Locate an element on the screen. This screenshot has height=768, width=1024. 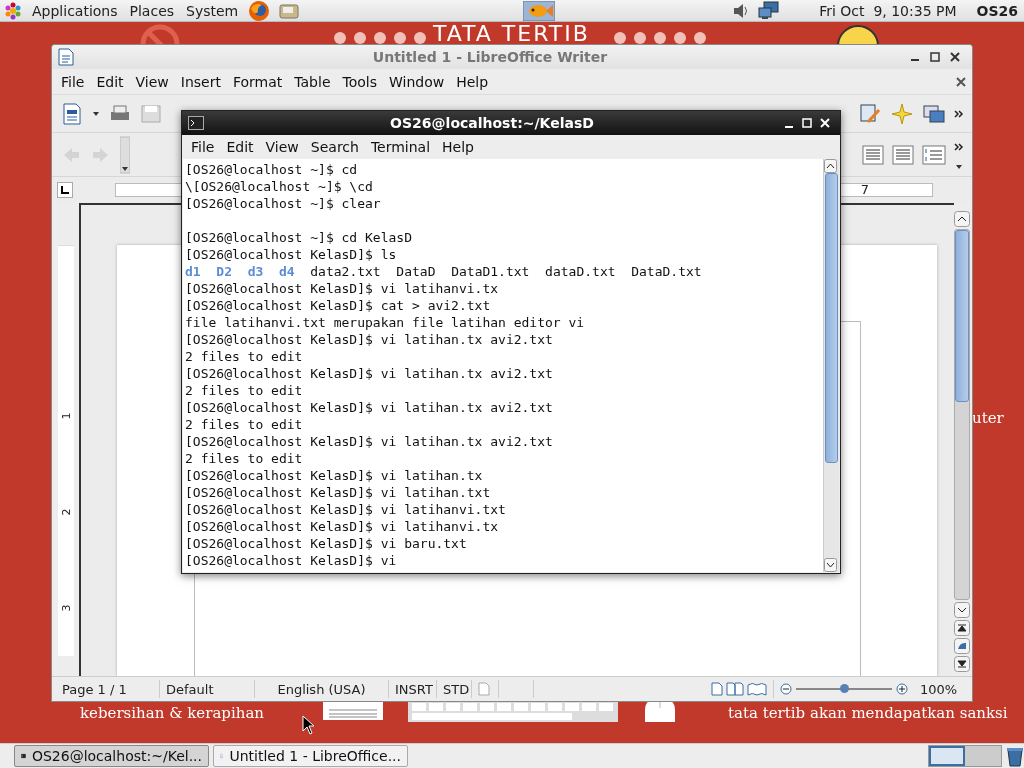
single-page-icon is located at coordinates (717, 689).